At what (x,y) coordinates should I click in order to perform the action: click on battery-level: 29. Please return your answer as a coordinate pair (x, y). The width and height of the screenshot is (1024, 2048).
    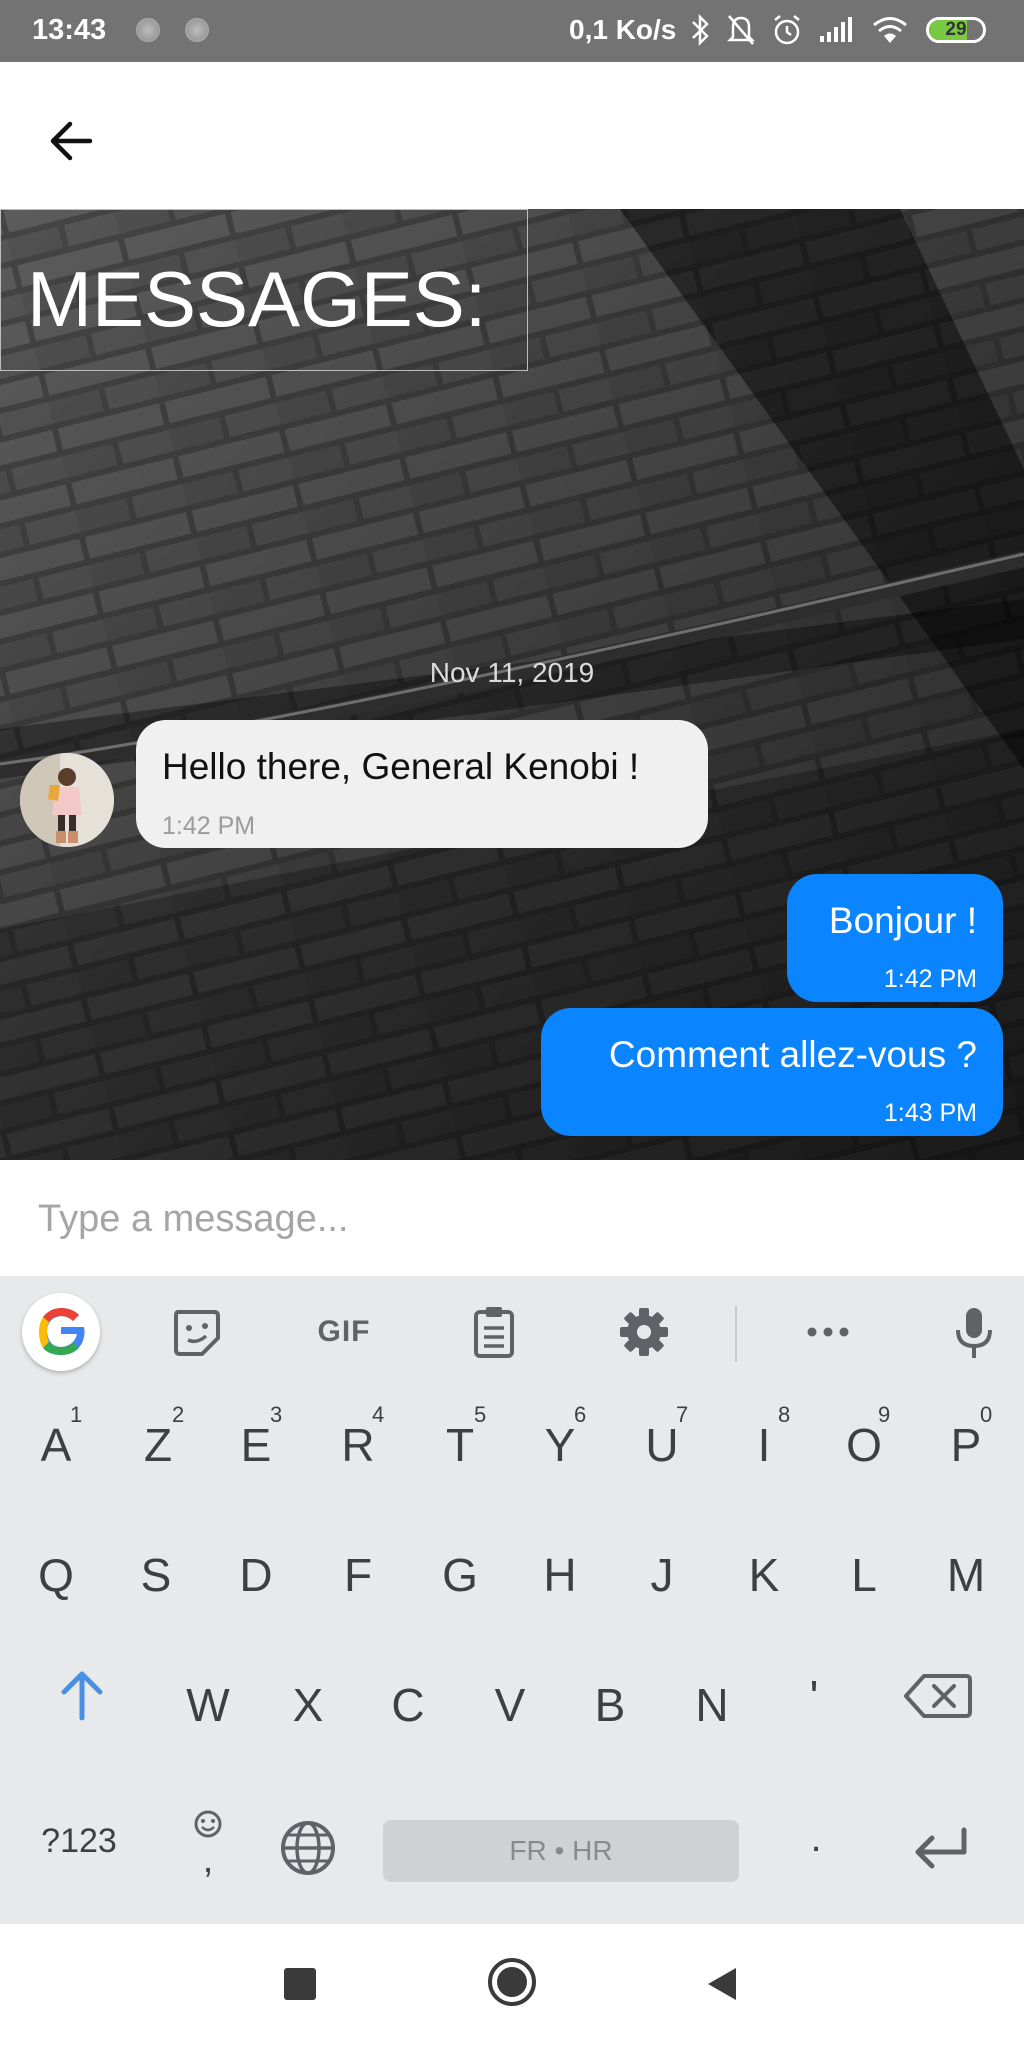
    Looking at the image, I should click on (956, 29).